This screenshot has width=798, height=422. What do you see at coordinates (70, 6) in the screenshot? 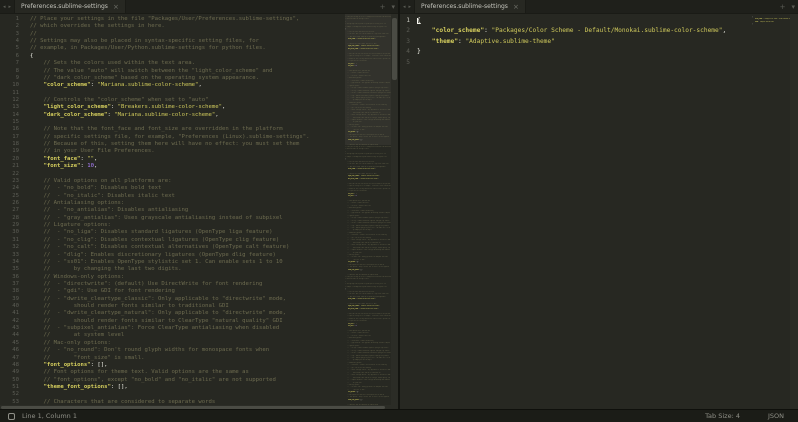
I see `tab-preferences-left: Preferences.sublime-settings ×` at bounding box center [70, 6].